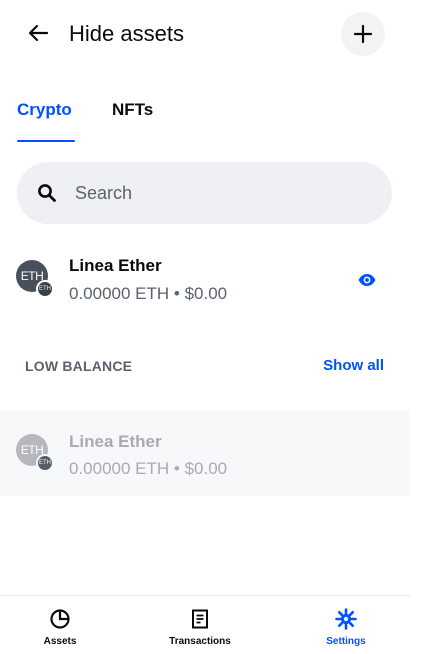 The image size is (427, 654). I want to click on document-icon, so click(200, 619).